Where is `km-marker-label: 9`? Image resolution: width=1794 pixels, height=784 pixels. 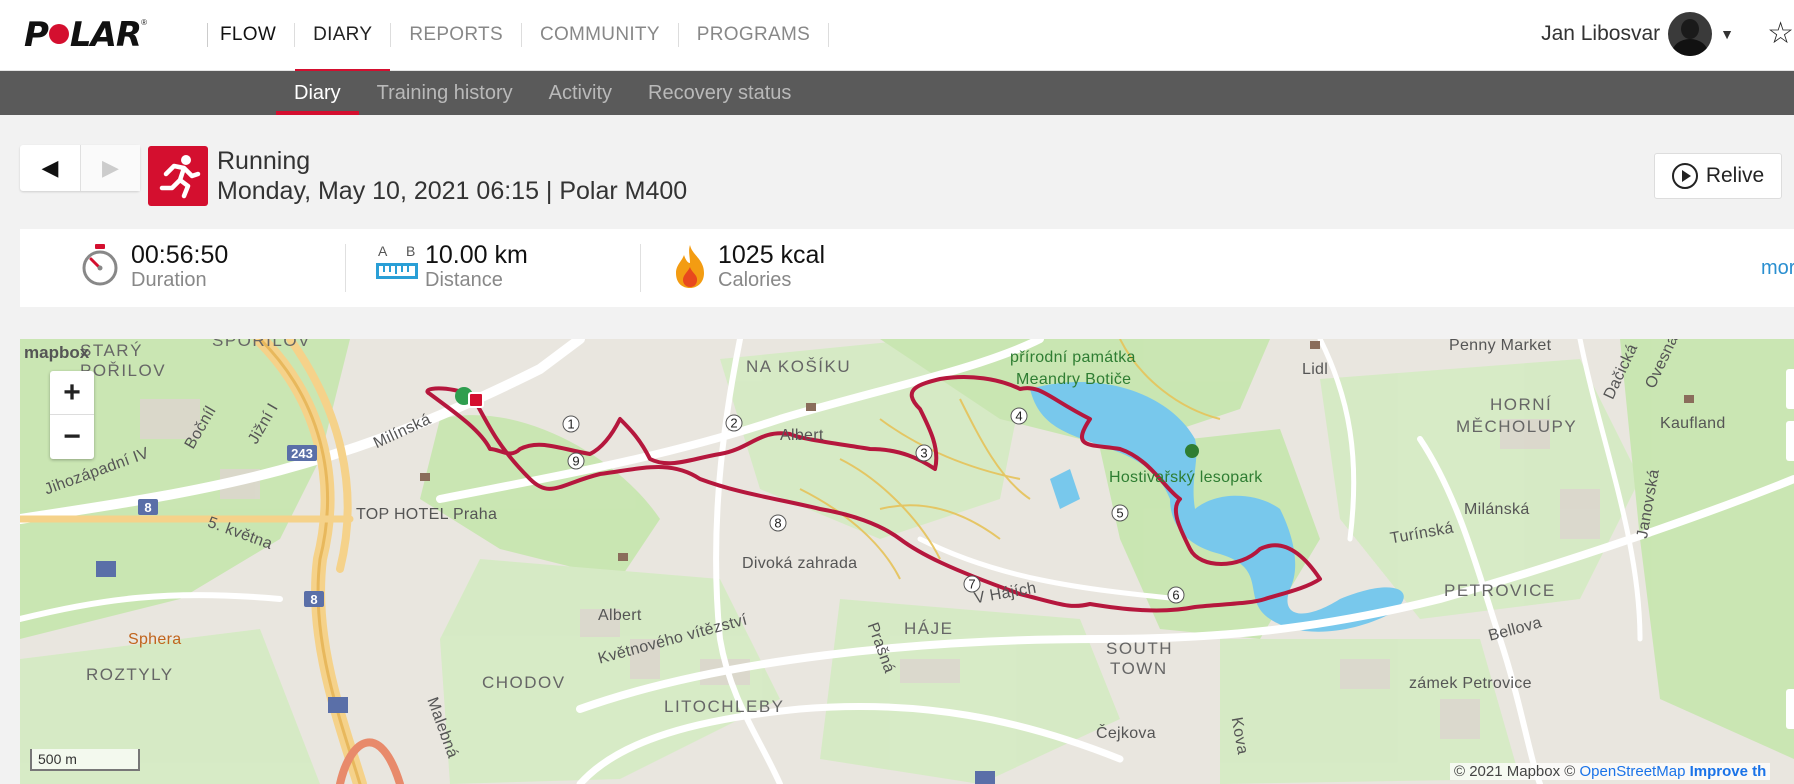
km-marker-label: 9 is located at coordinates (575, 461).